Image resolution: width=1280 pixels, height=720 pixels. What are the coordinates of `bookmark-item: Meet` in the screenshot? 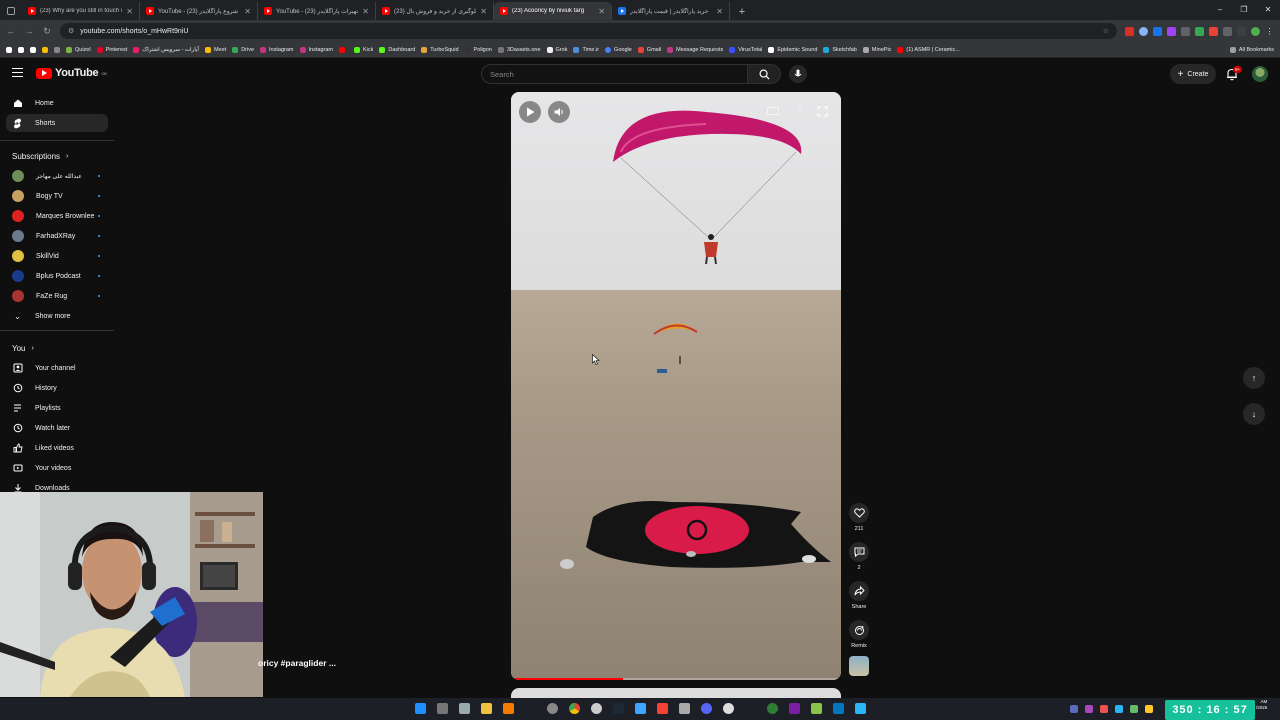 It's located at (215, 49).